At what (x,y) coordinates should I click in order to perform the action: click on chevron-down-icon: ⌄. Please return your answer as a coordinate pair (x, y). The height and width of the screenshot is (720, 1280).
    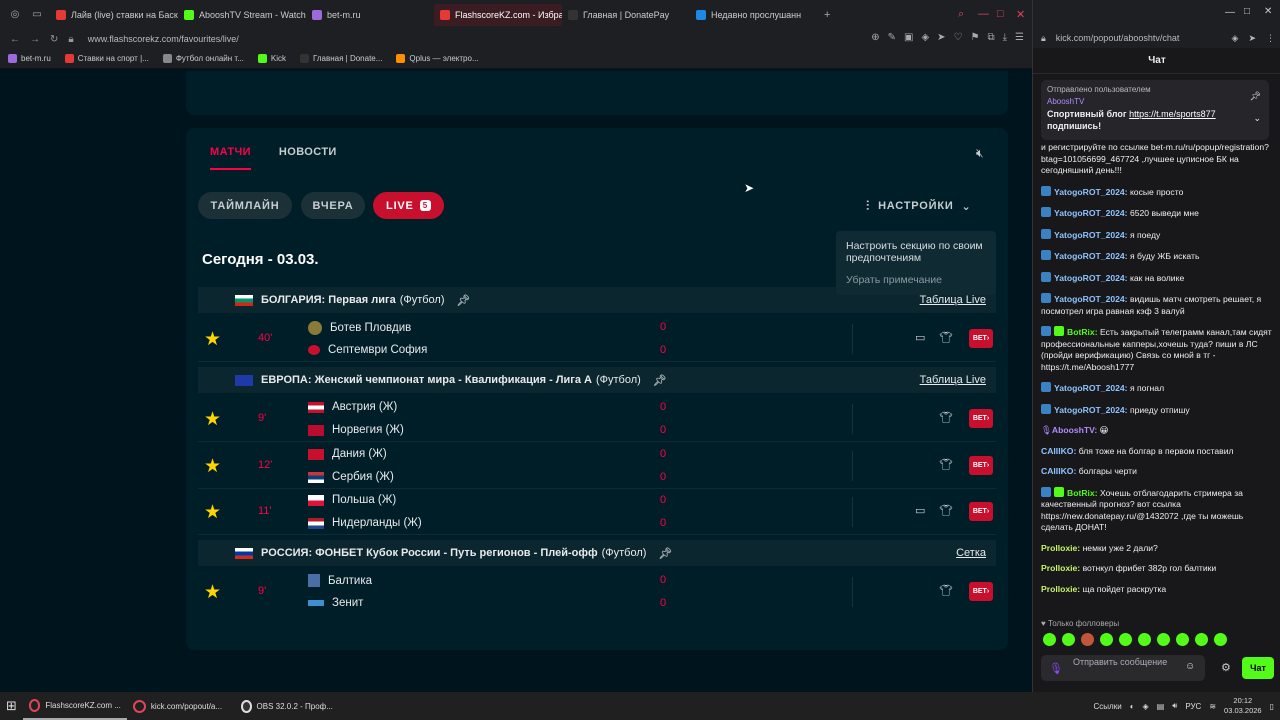
    Looking at the image, I should click on (1257, 118).